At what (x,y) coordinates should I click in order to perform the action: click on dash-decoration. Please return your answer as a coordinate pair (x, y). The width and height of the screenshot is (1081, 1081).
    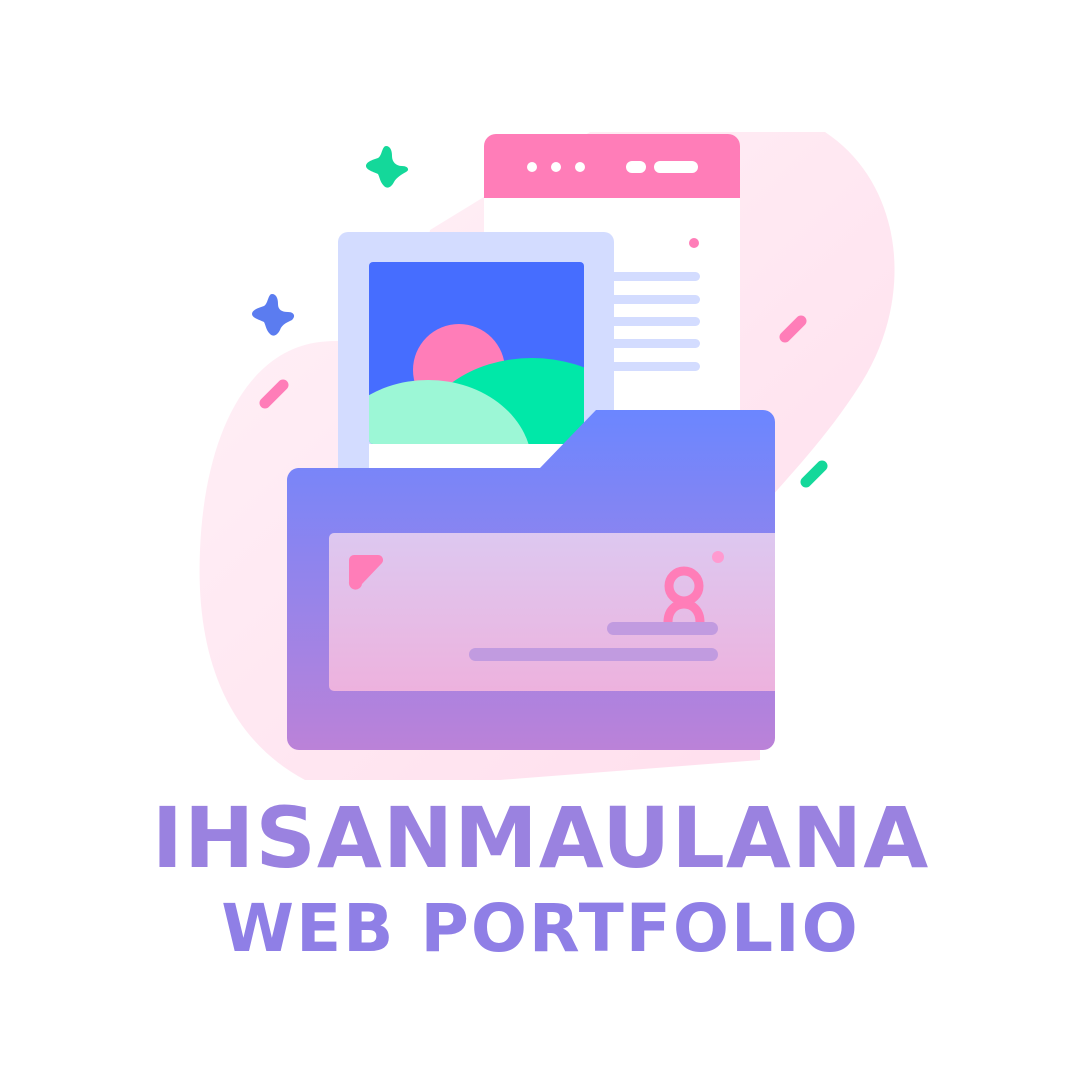
    Looking at the image, I should click on (814, 474).